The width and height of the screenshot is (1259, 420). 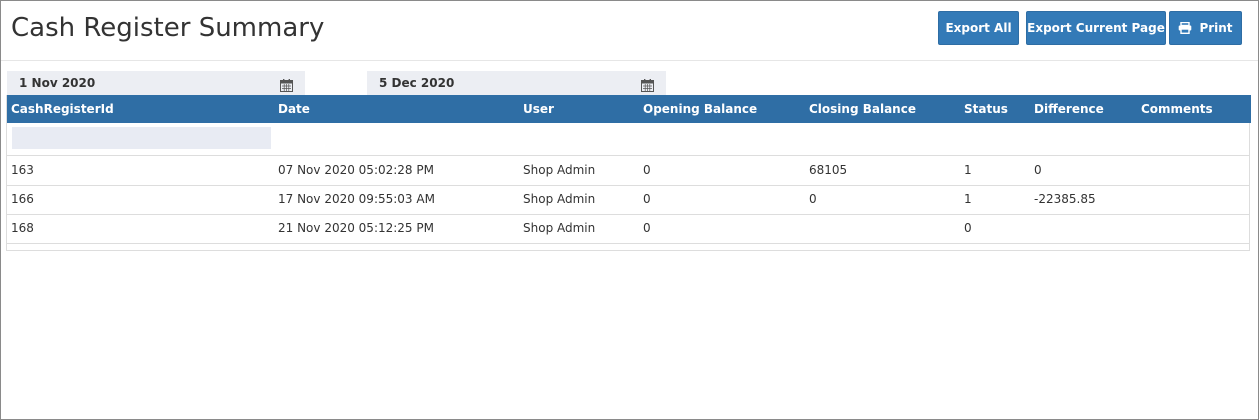 What do you see at coordinates (1038, 170) in the screenshot?
I see `cell-difference: 0` at bounding box center [1038, 170].